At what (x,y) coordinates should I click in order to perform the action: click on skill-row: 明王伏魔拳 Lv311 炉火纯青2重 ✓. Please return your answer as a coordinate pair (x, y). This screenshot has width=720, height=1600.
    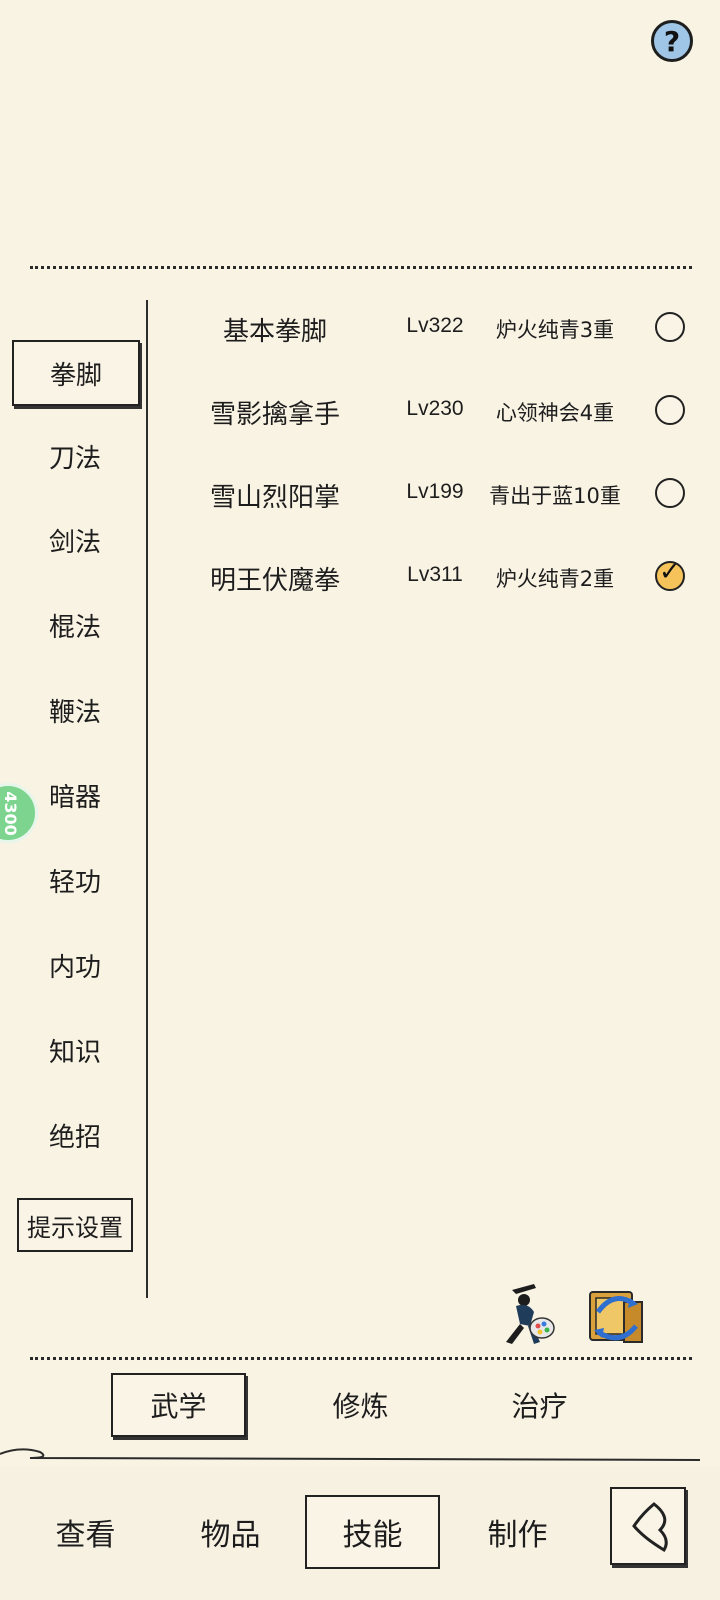
    Looking at the image, I should click on (430, 576).